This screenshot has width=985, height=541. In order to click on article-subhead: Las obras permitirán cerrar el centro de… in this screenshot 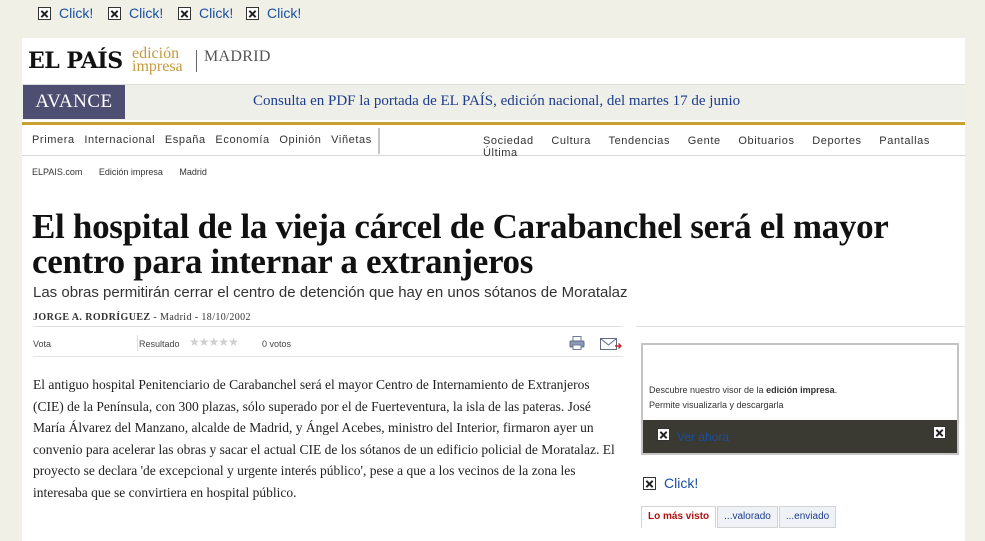, I will do `click(330, 292)`.